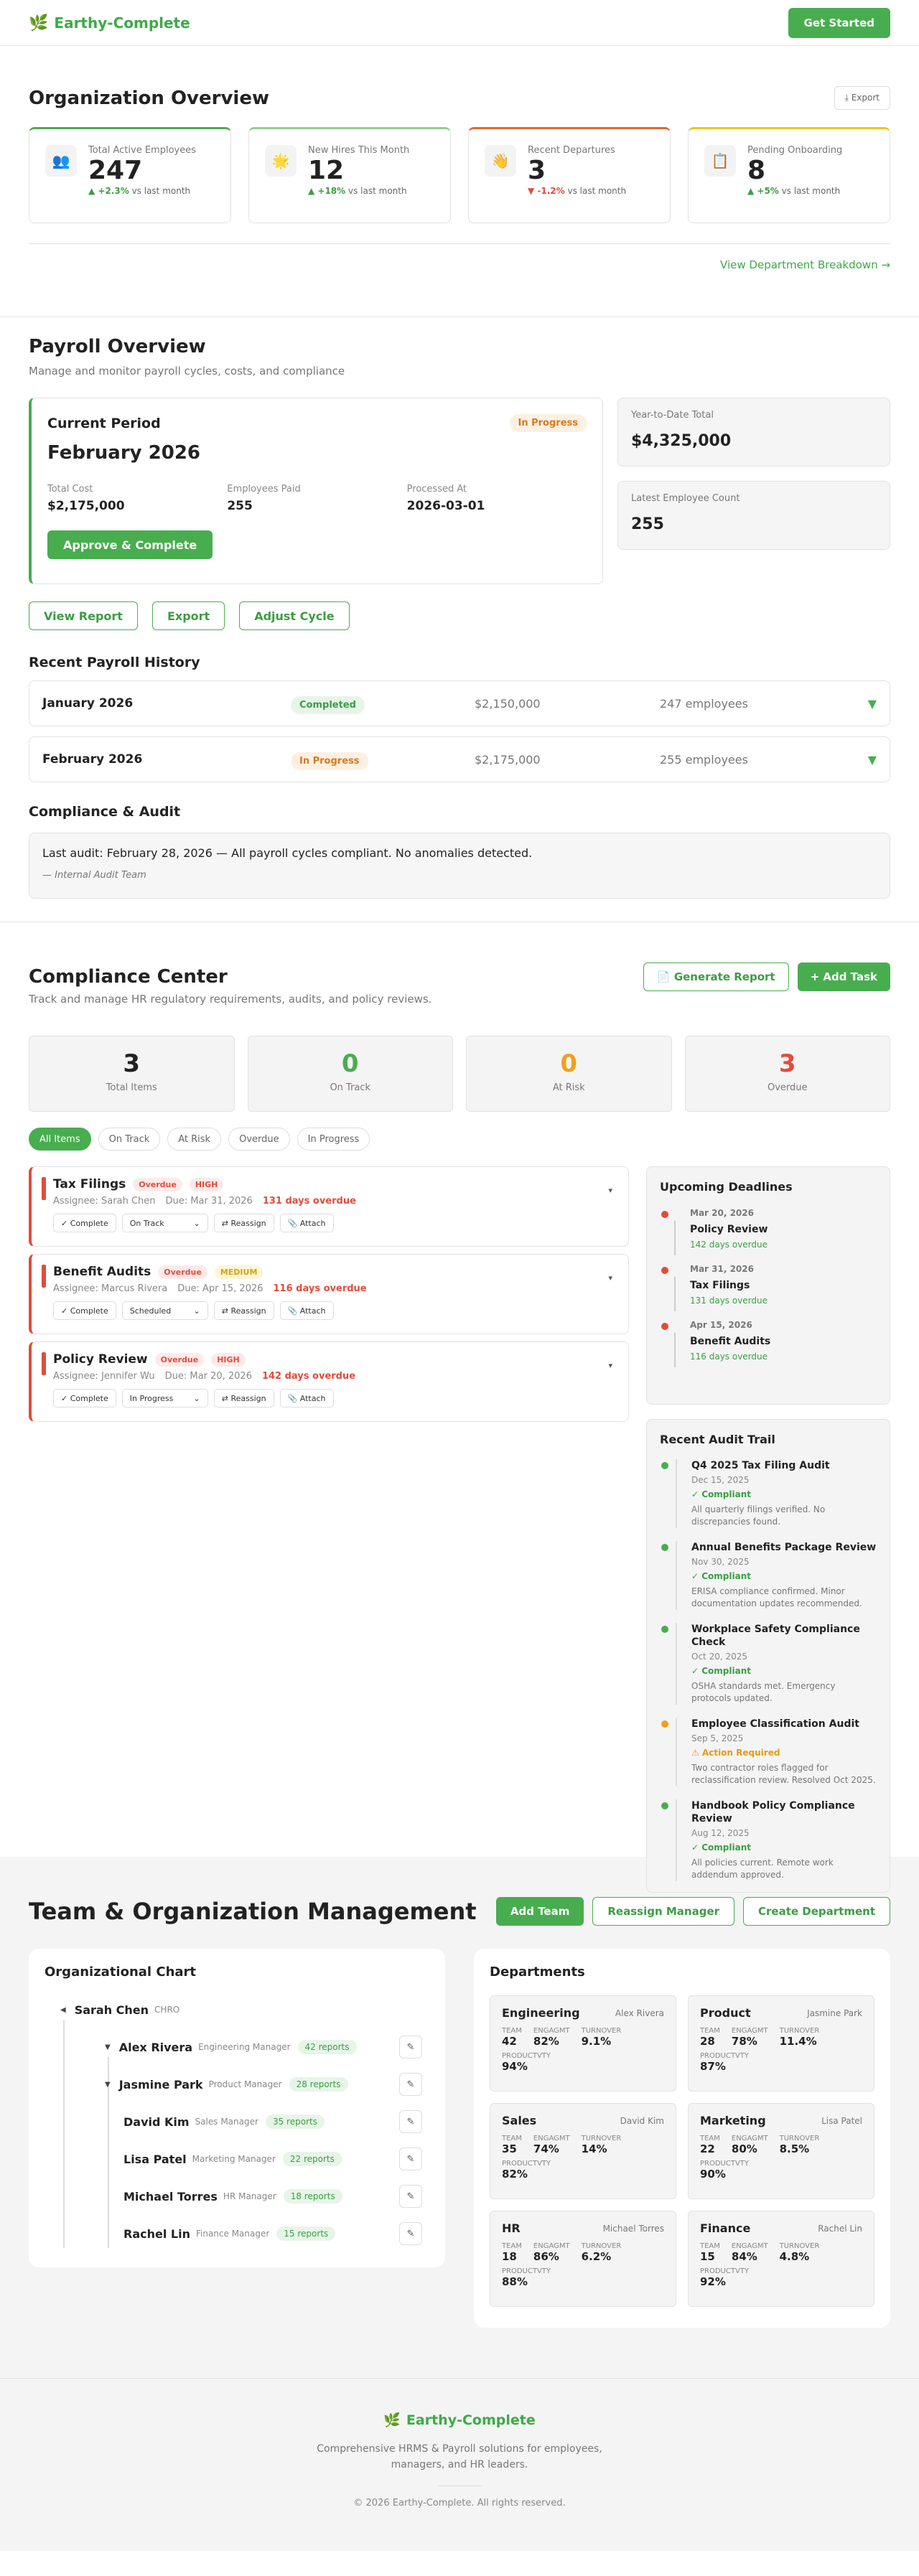 This screenshot has width=919, height=2576. Describe the element at coordinates (540, 1911) in the screenshot. I see `add-team-button: Add Team` at that location.